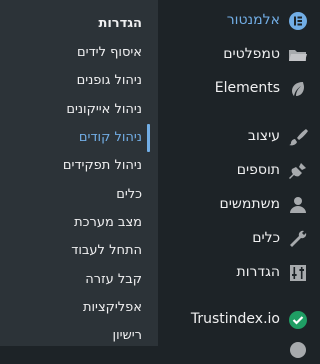 The width and height of the screenshot is (320, 364). I want to click on submenu-item-icon-manager: ניהול אייקונים, so click(72, 109).